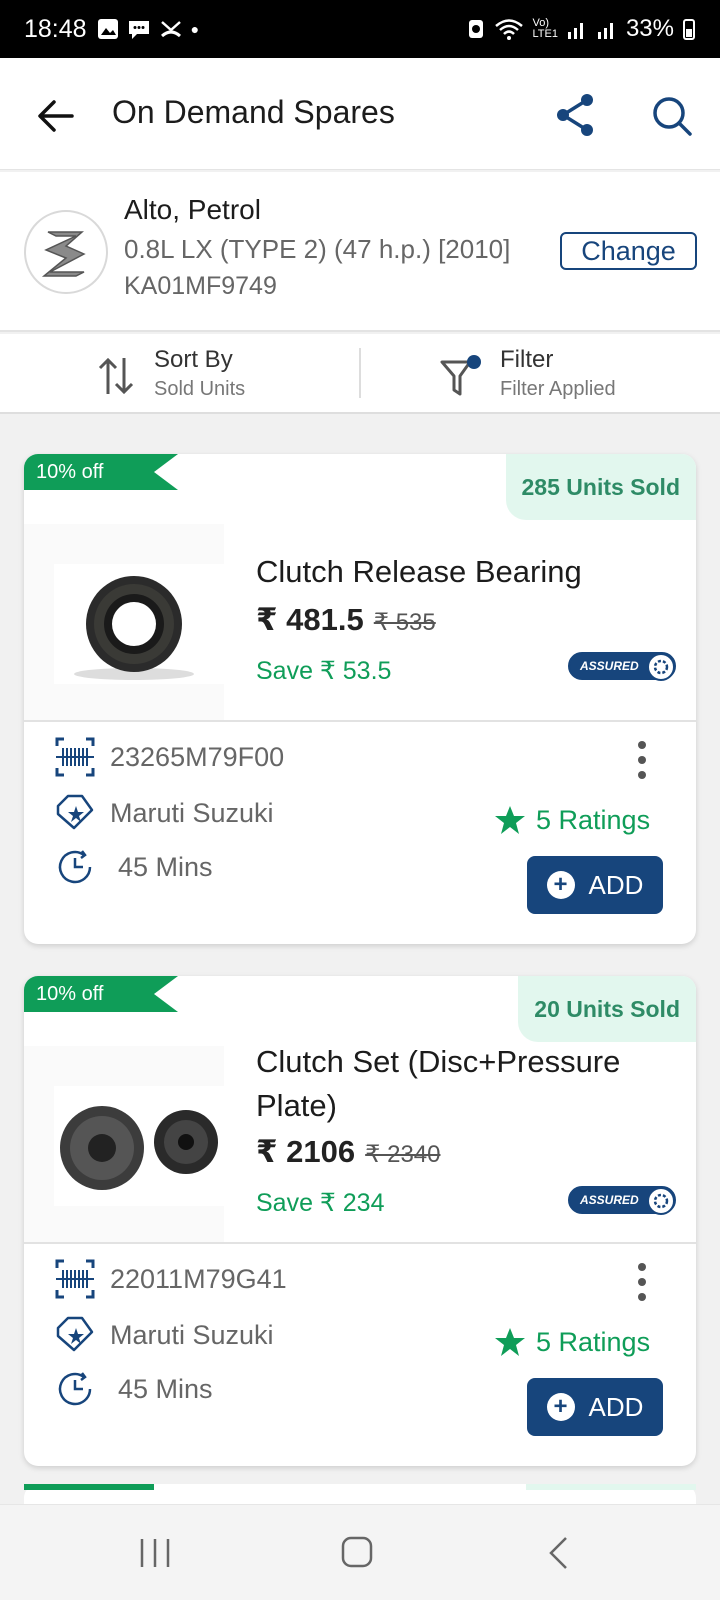  Describe the element at coordinates (360, 1494) in the screenshot. I see `next-product-card-peek` at that location.